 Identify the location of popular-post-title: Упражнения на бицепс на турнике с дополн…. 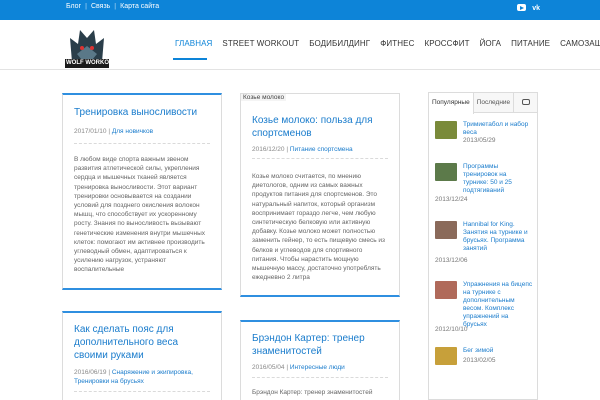
(498, 305).